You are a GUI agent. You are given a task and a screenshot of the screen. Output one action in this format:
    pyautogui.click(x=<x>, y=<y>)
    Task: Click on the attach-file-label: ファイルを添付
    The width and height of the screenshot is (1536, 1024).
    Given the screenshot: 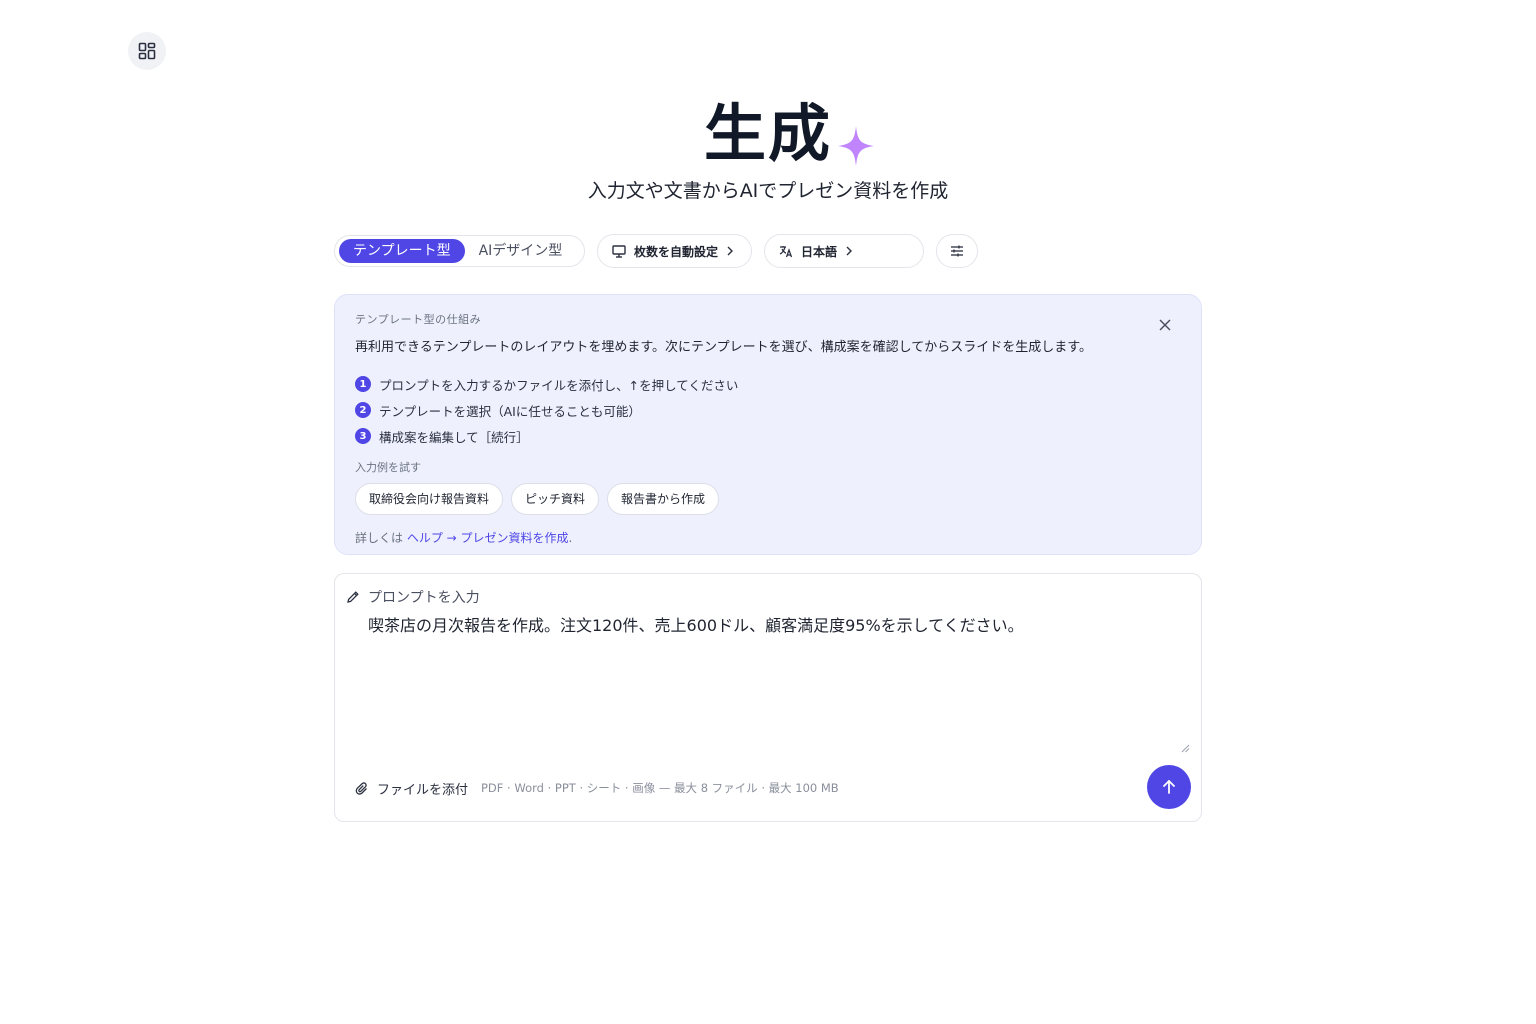 What is the action you would take?
    pyautogui.click(x=423, y=790)
    